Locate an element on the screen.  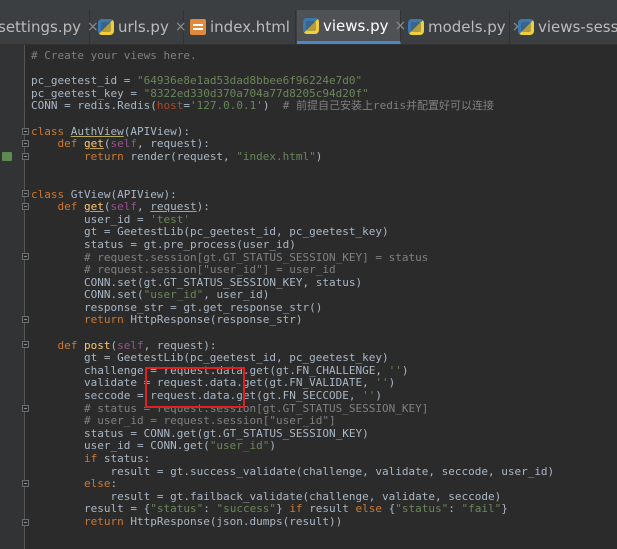
code-token: "index.html" is located at coordinates (276, 156).